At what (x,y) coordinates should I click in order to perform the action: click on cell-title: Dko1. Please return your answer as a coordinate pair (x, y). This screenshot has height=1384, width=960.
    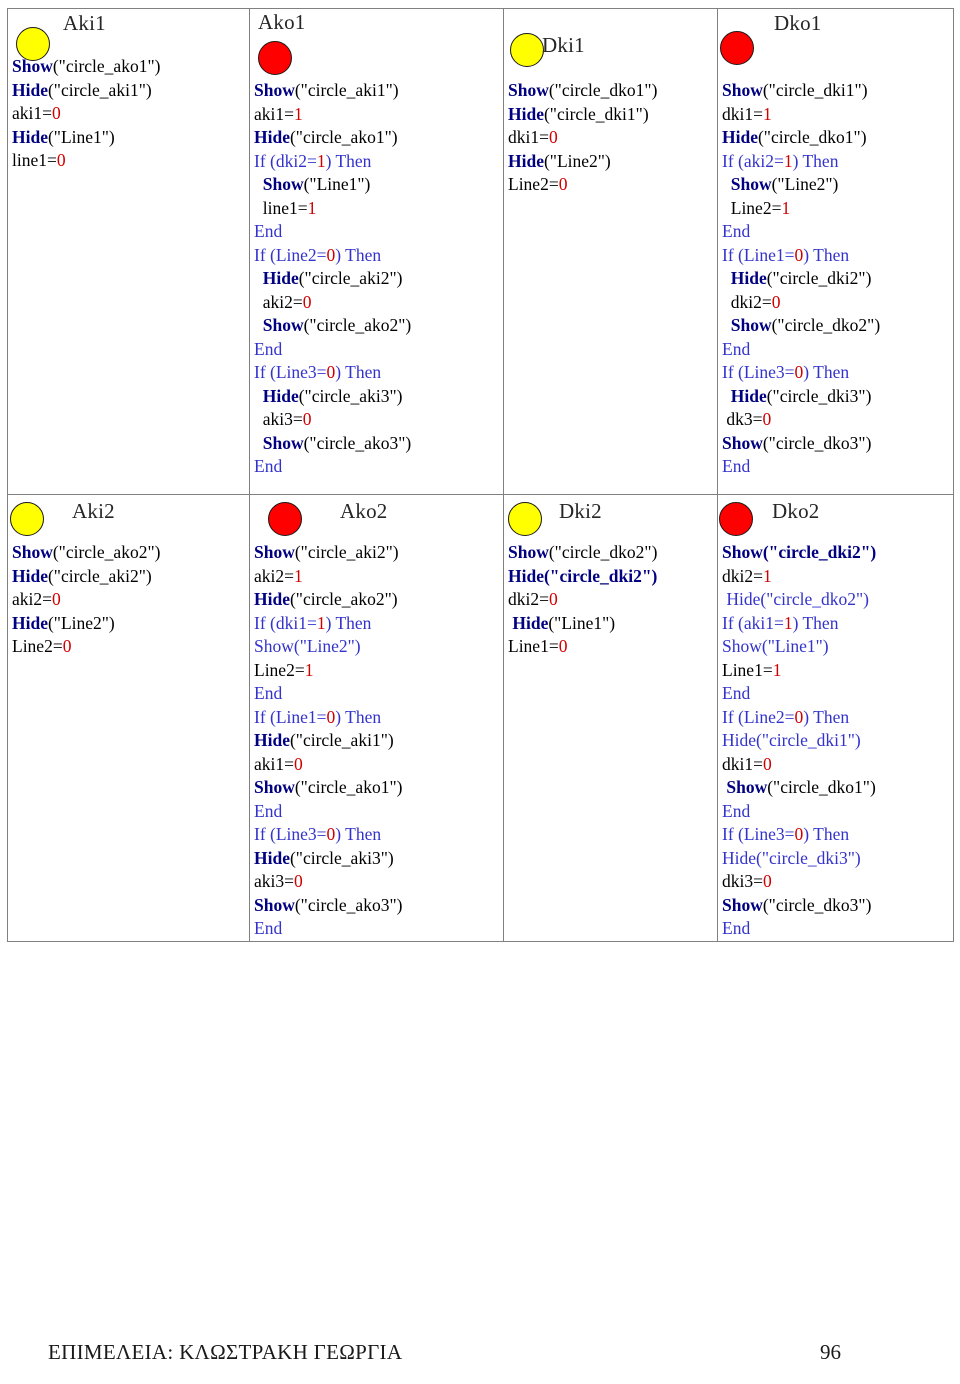
    Looking at the image, I should click on (798, 23).